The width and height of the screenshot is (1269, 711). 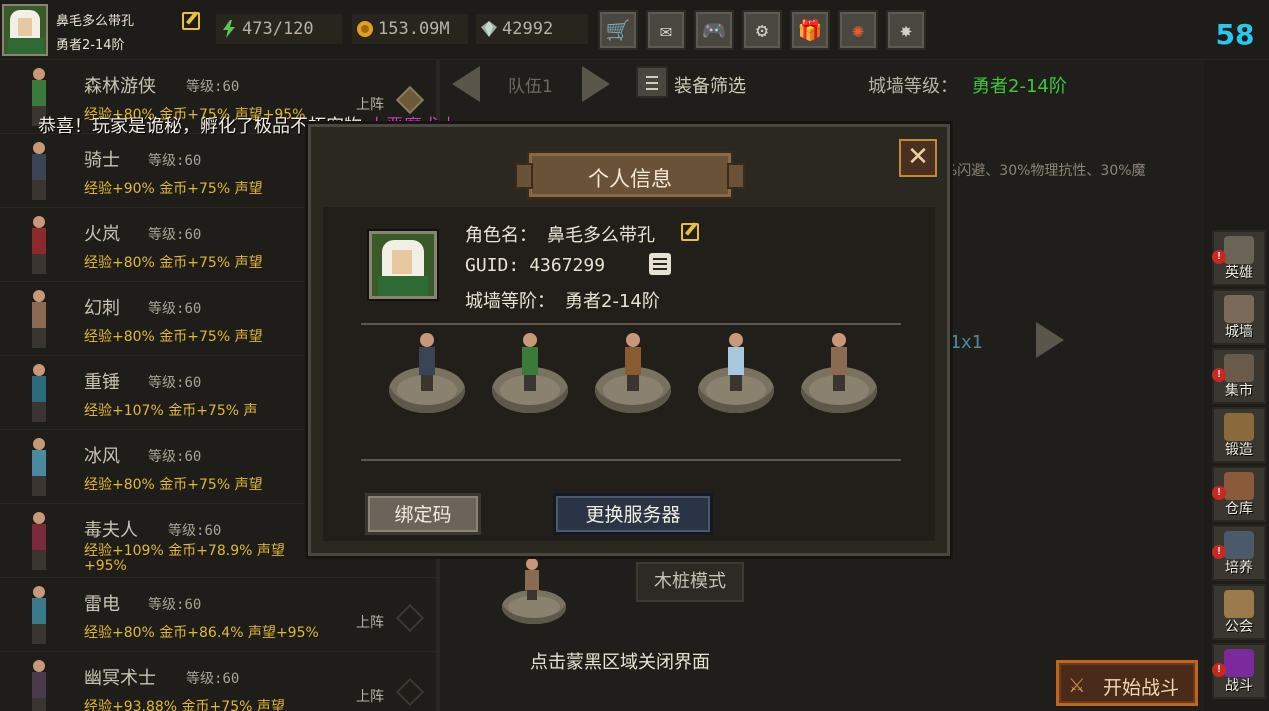 I want to click on crossed-swords-icon: ⚔, so click(x=1077, y=684).